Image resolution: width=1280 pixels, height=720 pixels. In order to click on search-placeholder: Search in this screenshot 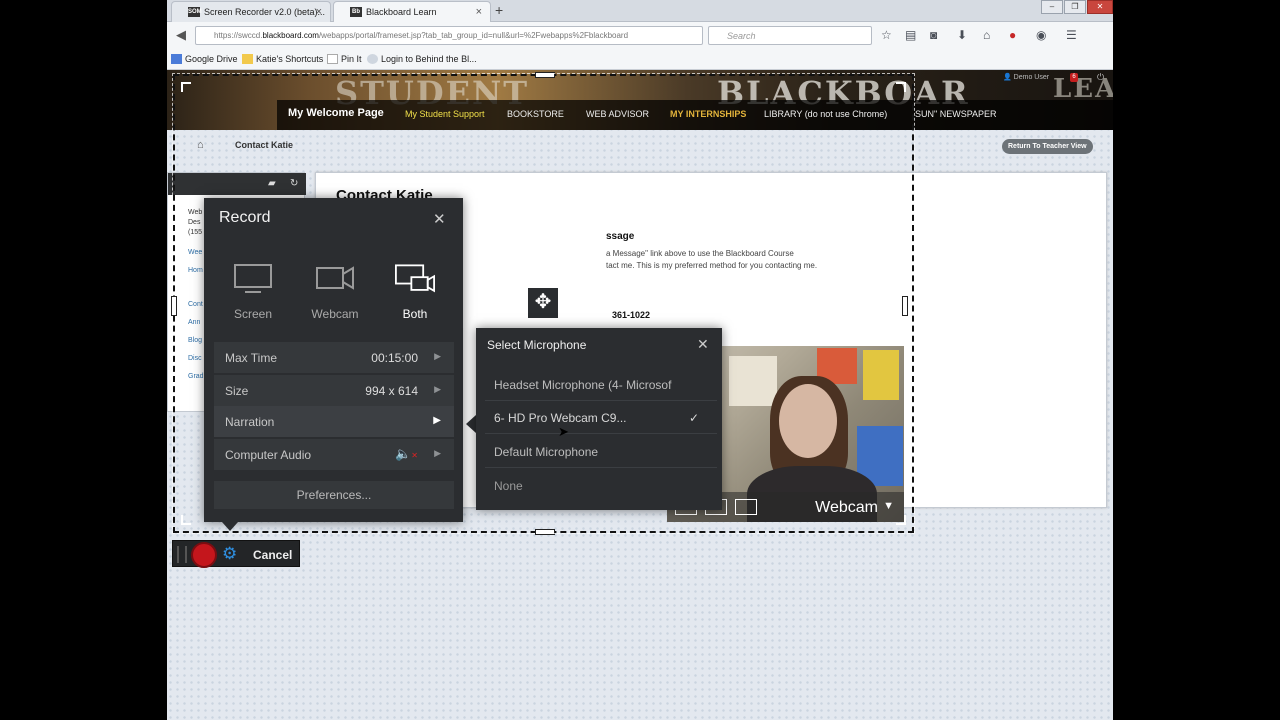, I will do `click(741, 36)`.